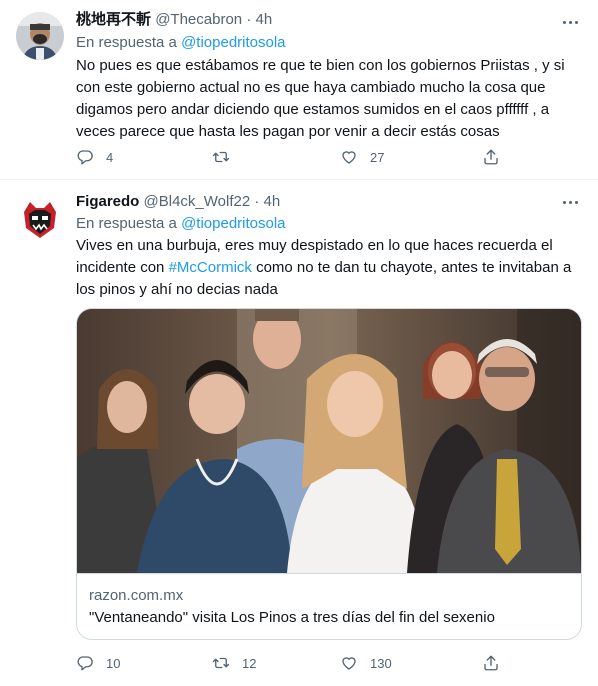 The image size is (598, 686). Describe the element at coordinates (107, 201) in the screenshot. I see `display-name: Figaredo` at that location.